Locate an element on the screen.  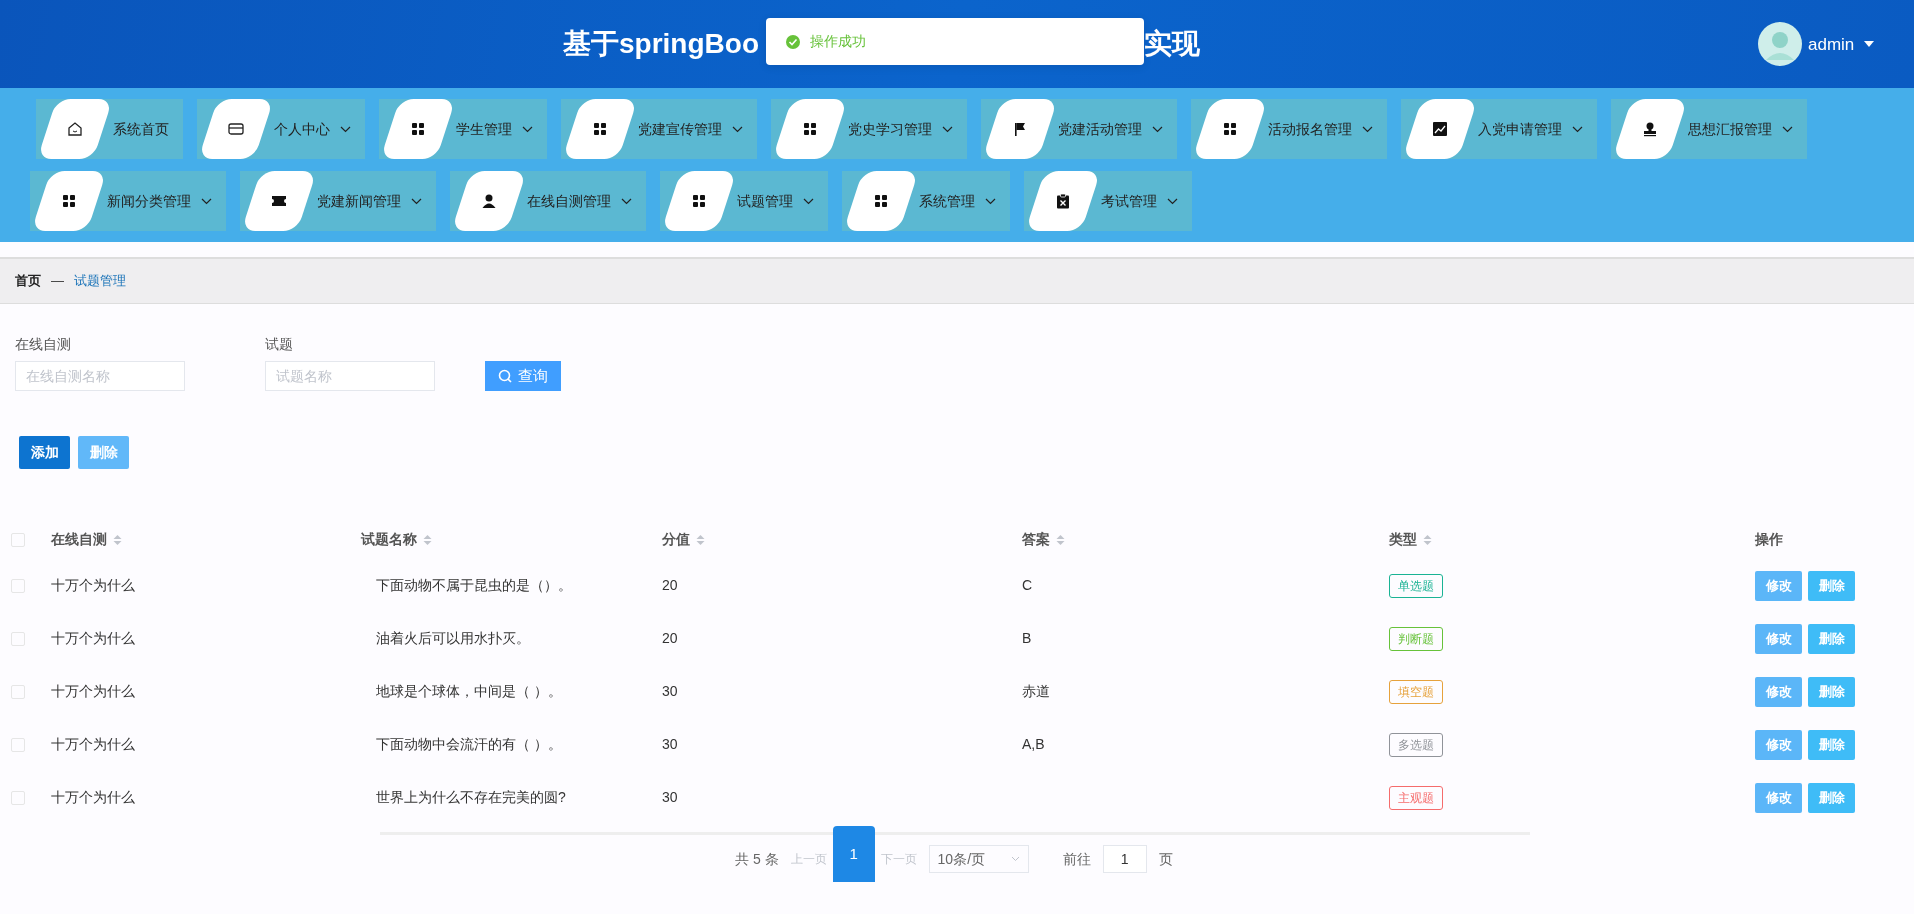
type-tag: 多选题 is located at coordinates (1416, 744).